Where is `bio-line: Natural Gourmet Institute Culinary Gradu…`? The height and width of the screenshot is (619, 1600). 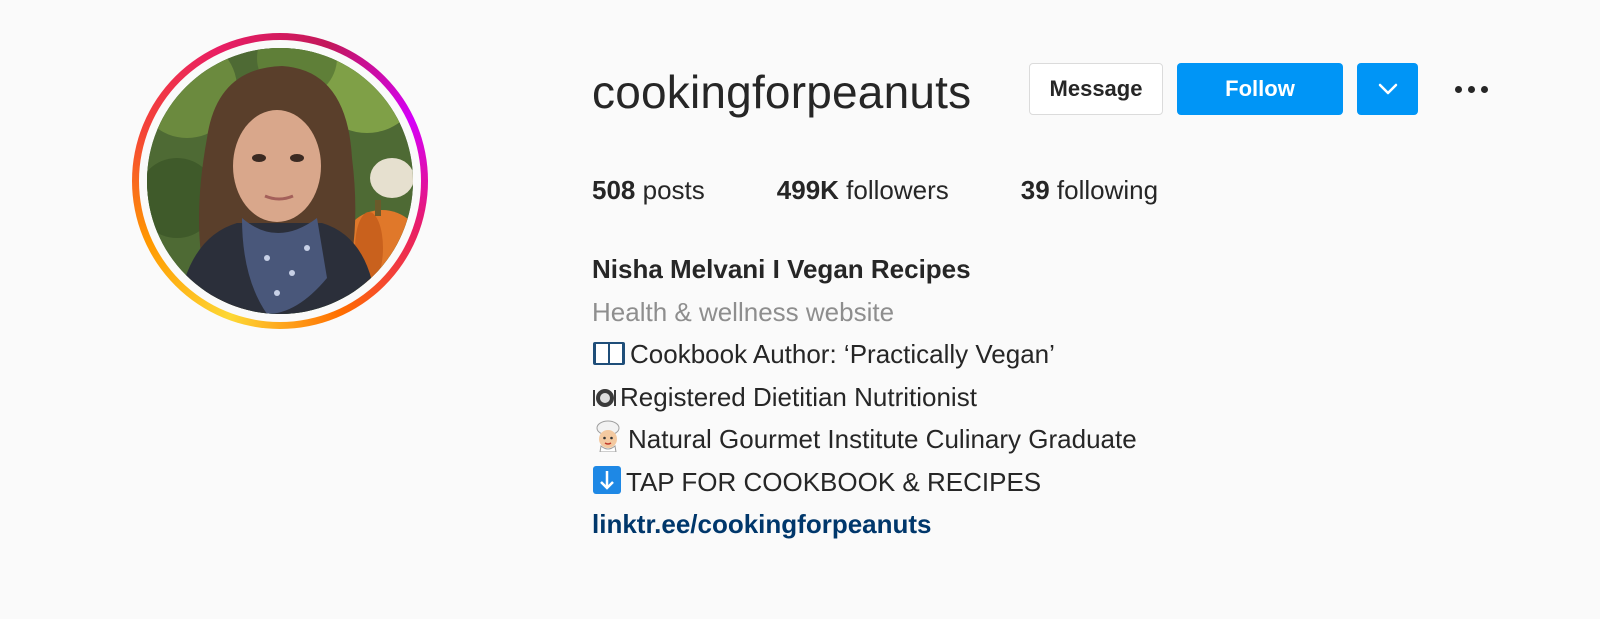
bio-line: Natural Gourmet Institute Culinary Gradu… is located at coordinates (864, 439).